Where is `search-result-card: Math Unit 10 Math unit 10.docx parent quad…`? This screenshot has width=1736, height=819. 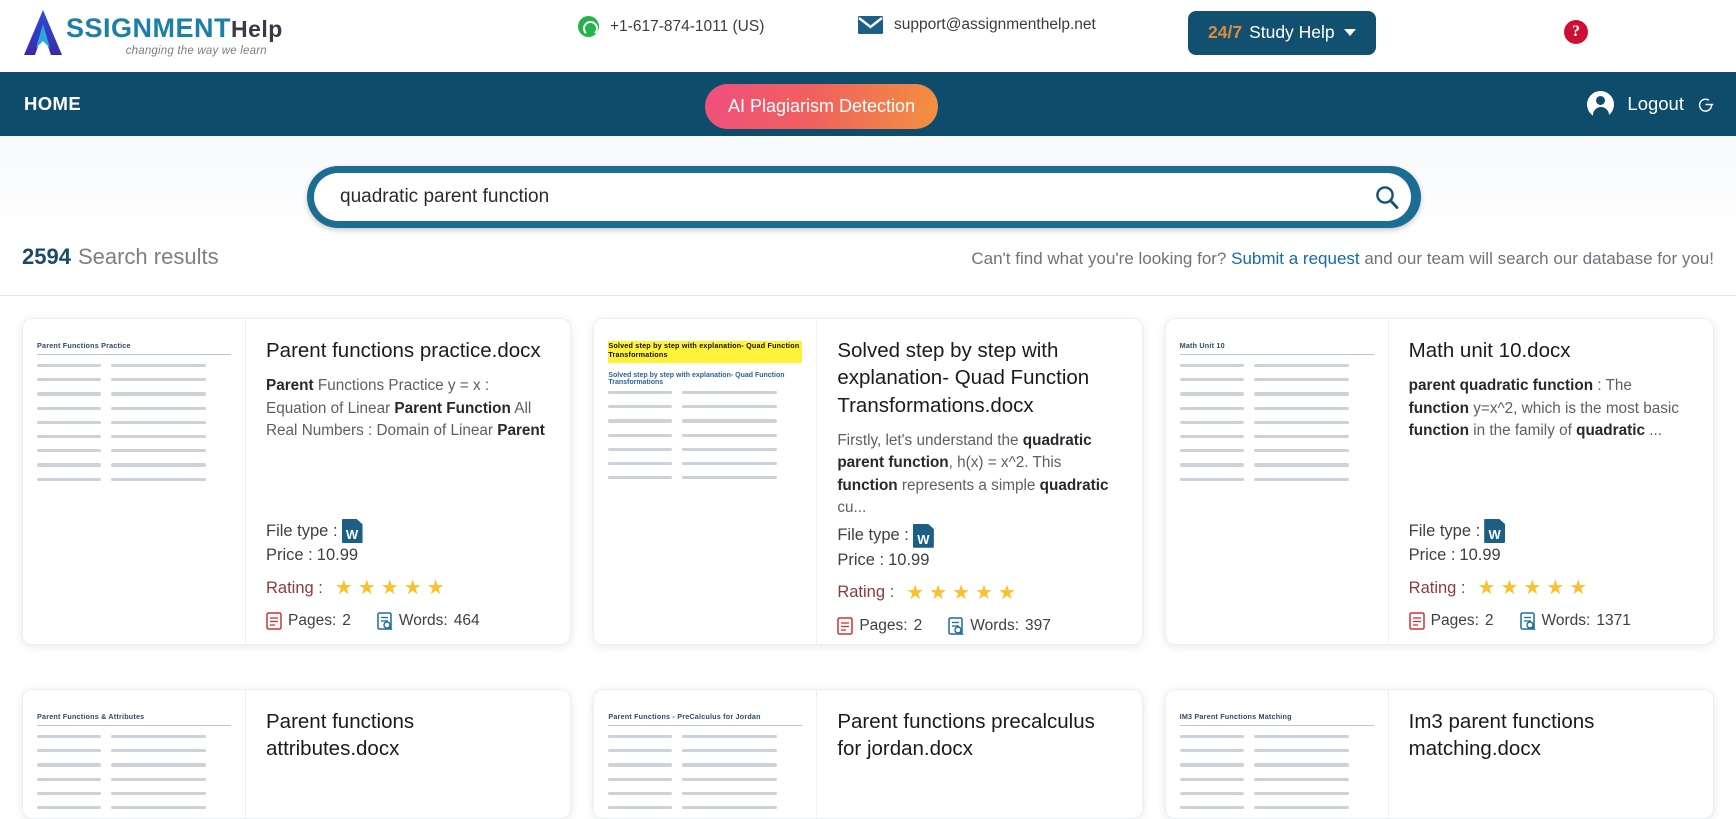
search-result-card: Math Unit 10 Math unit 10.docx parent quad… is located at coordinates (1439, 481).